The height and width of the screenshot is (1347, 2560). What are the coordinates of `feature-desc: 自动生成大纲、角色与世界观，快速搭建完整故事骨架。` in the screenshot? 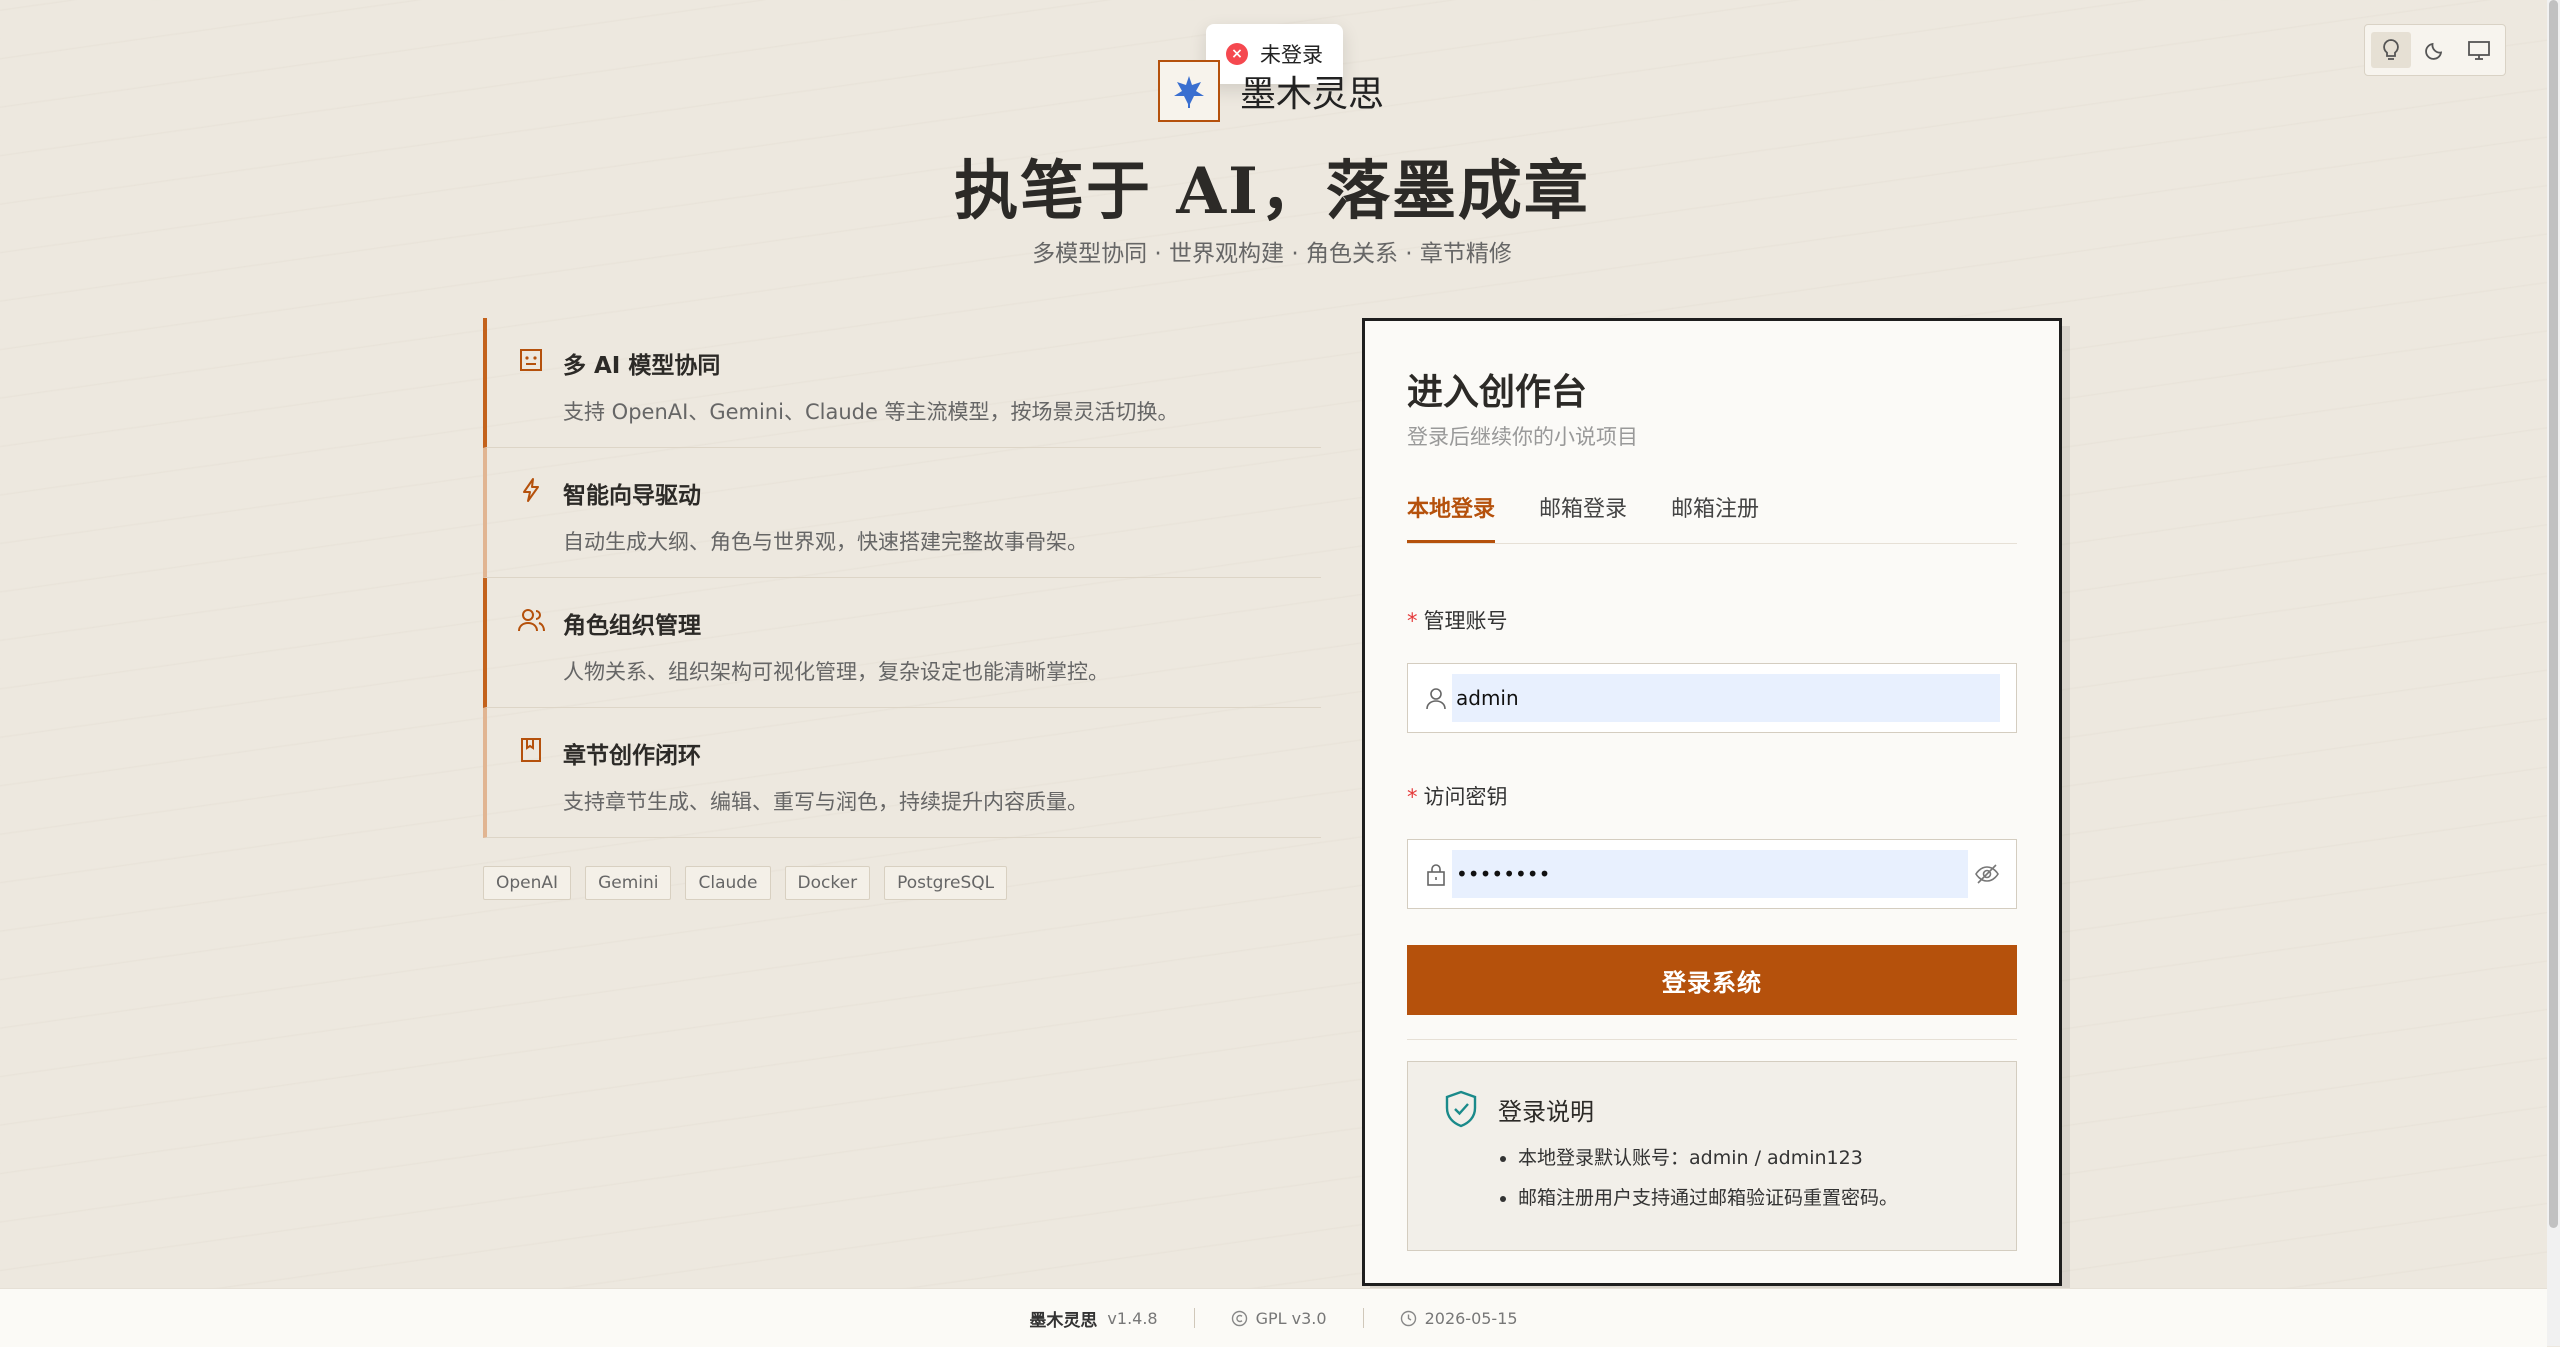 It's located at (825, 542).